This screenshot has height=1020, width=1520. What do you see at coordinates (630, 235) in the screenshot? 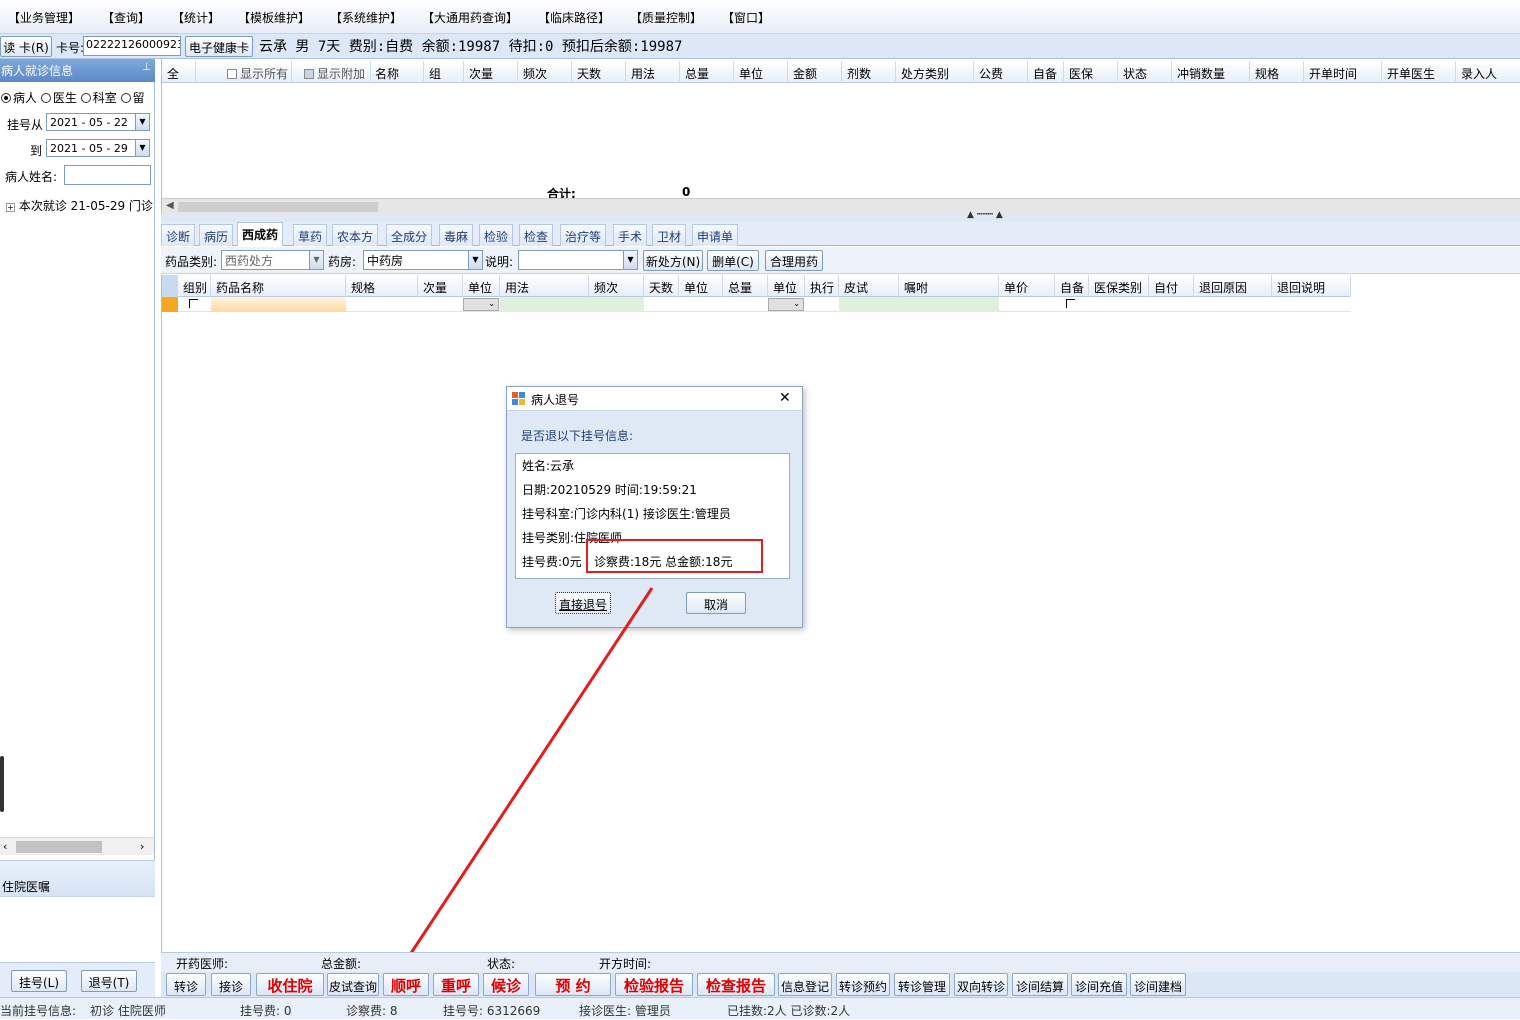
I see `tab-surgery: 手术` at bounding box center [630, 235].